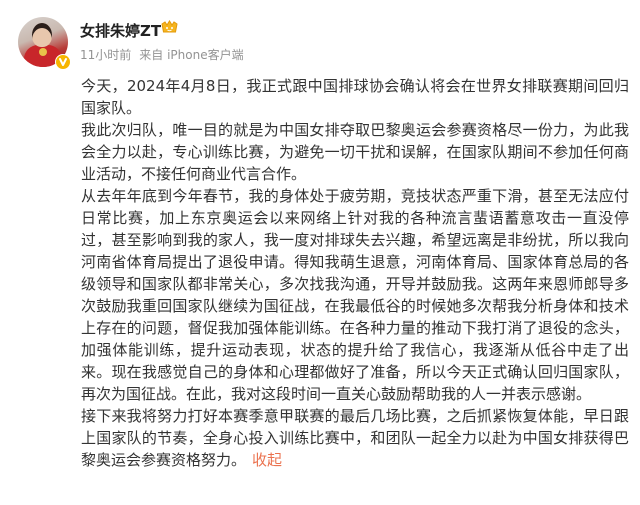 This screenshot has height=505, width=640. What do you see at coordinates (267, 460) in the screenshot?
I see `collapse-link: 收起` at bounding box center [267, 460].